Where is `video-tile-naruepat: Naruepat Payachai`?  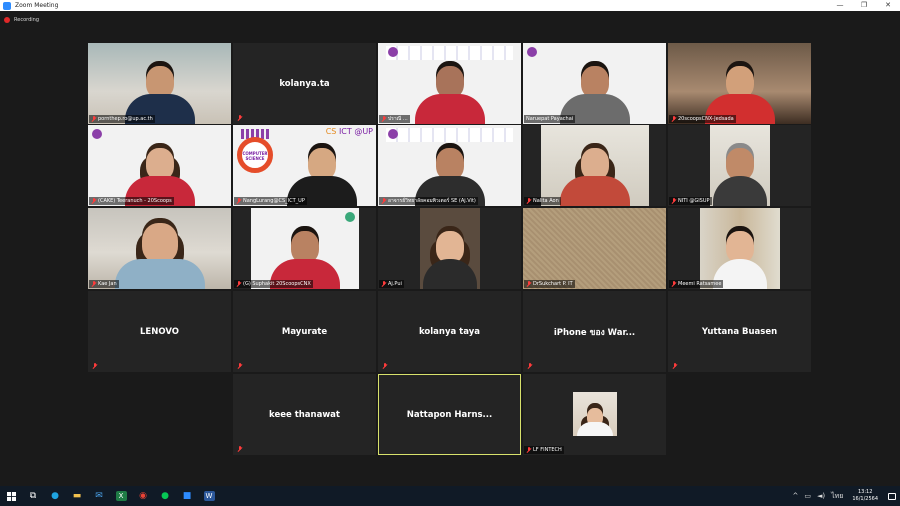 video-tile-naruepat: Naruepat Payachai is located at coordinates (594, 83).